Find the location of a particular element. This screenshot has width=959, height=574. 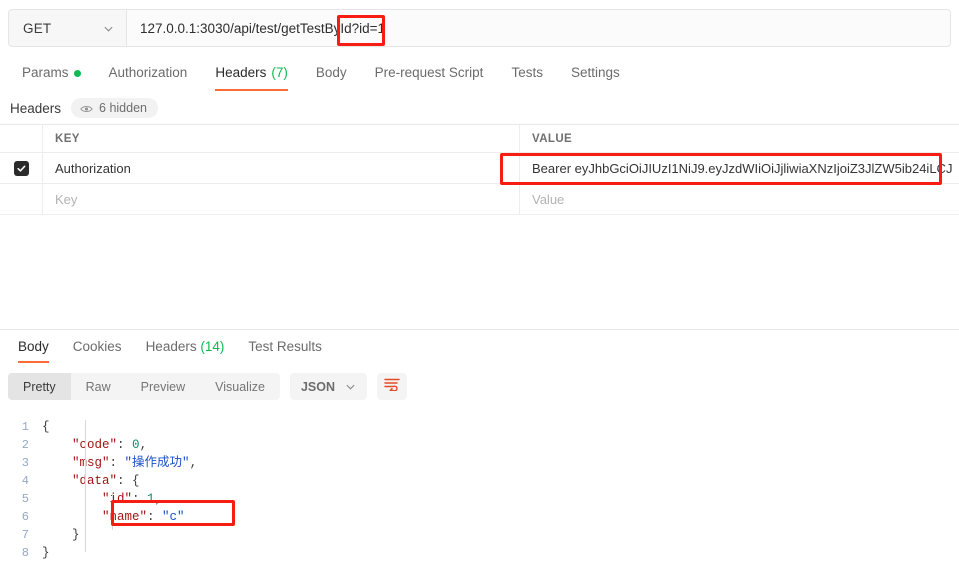

tab-pre-request-script: Pre-request Script is located at coordinates (429, 73).